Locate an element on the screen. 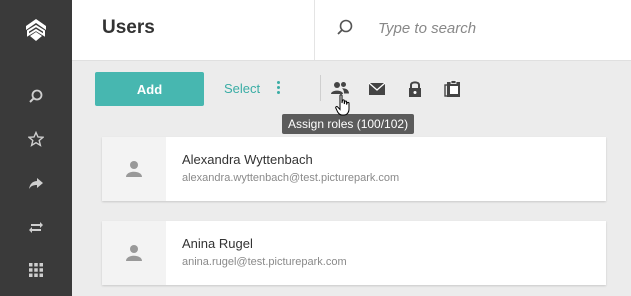  sidebar-item-favorites is located at coordinates (36, 139).